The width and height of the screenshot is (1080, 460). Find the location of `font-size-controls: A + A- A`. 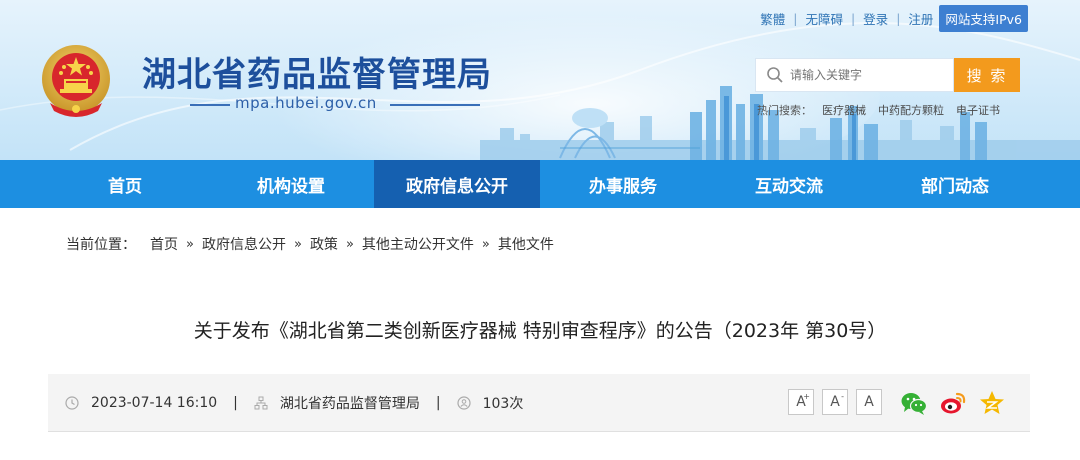

font-size-controls: A + A- A is located at coordinates (839, 402).